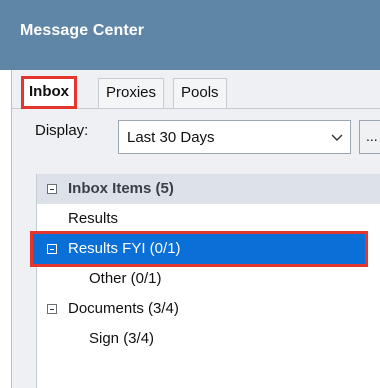 This screenshot has height=388, width=380. Describe the element at coordinates (123, 308) in the screenshot. I see `tree-item-label: Documents (3/4)` at that location.